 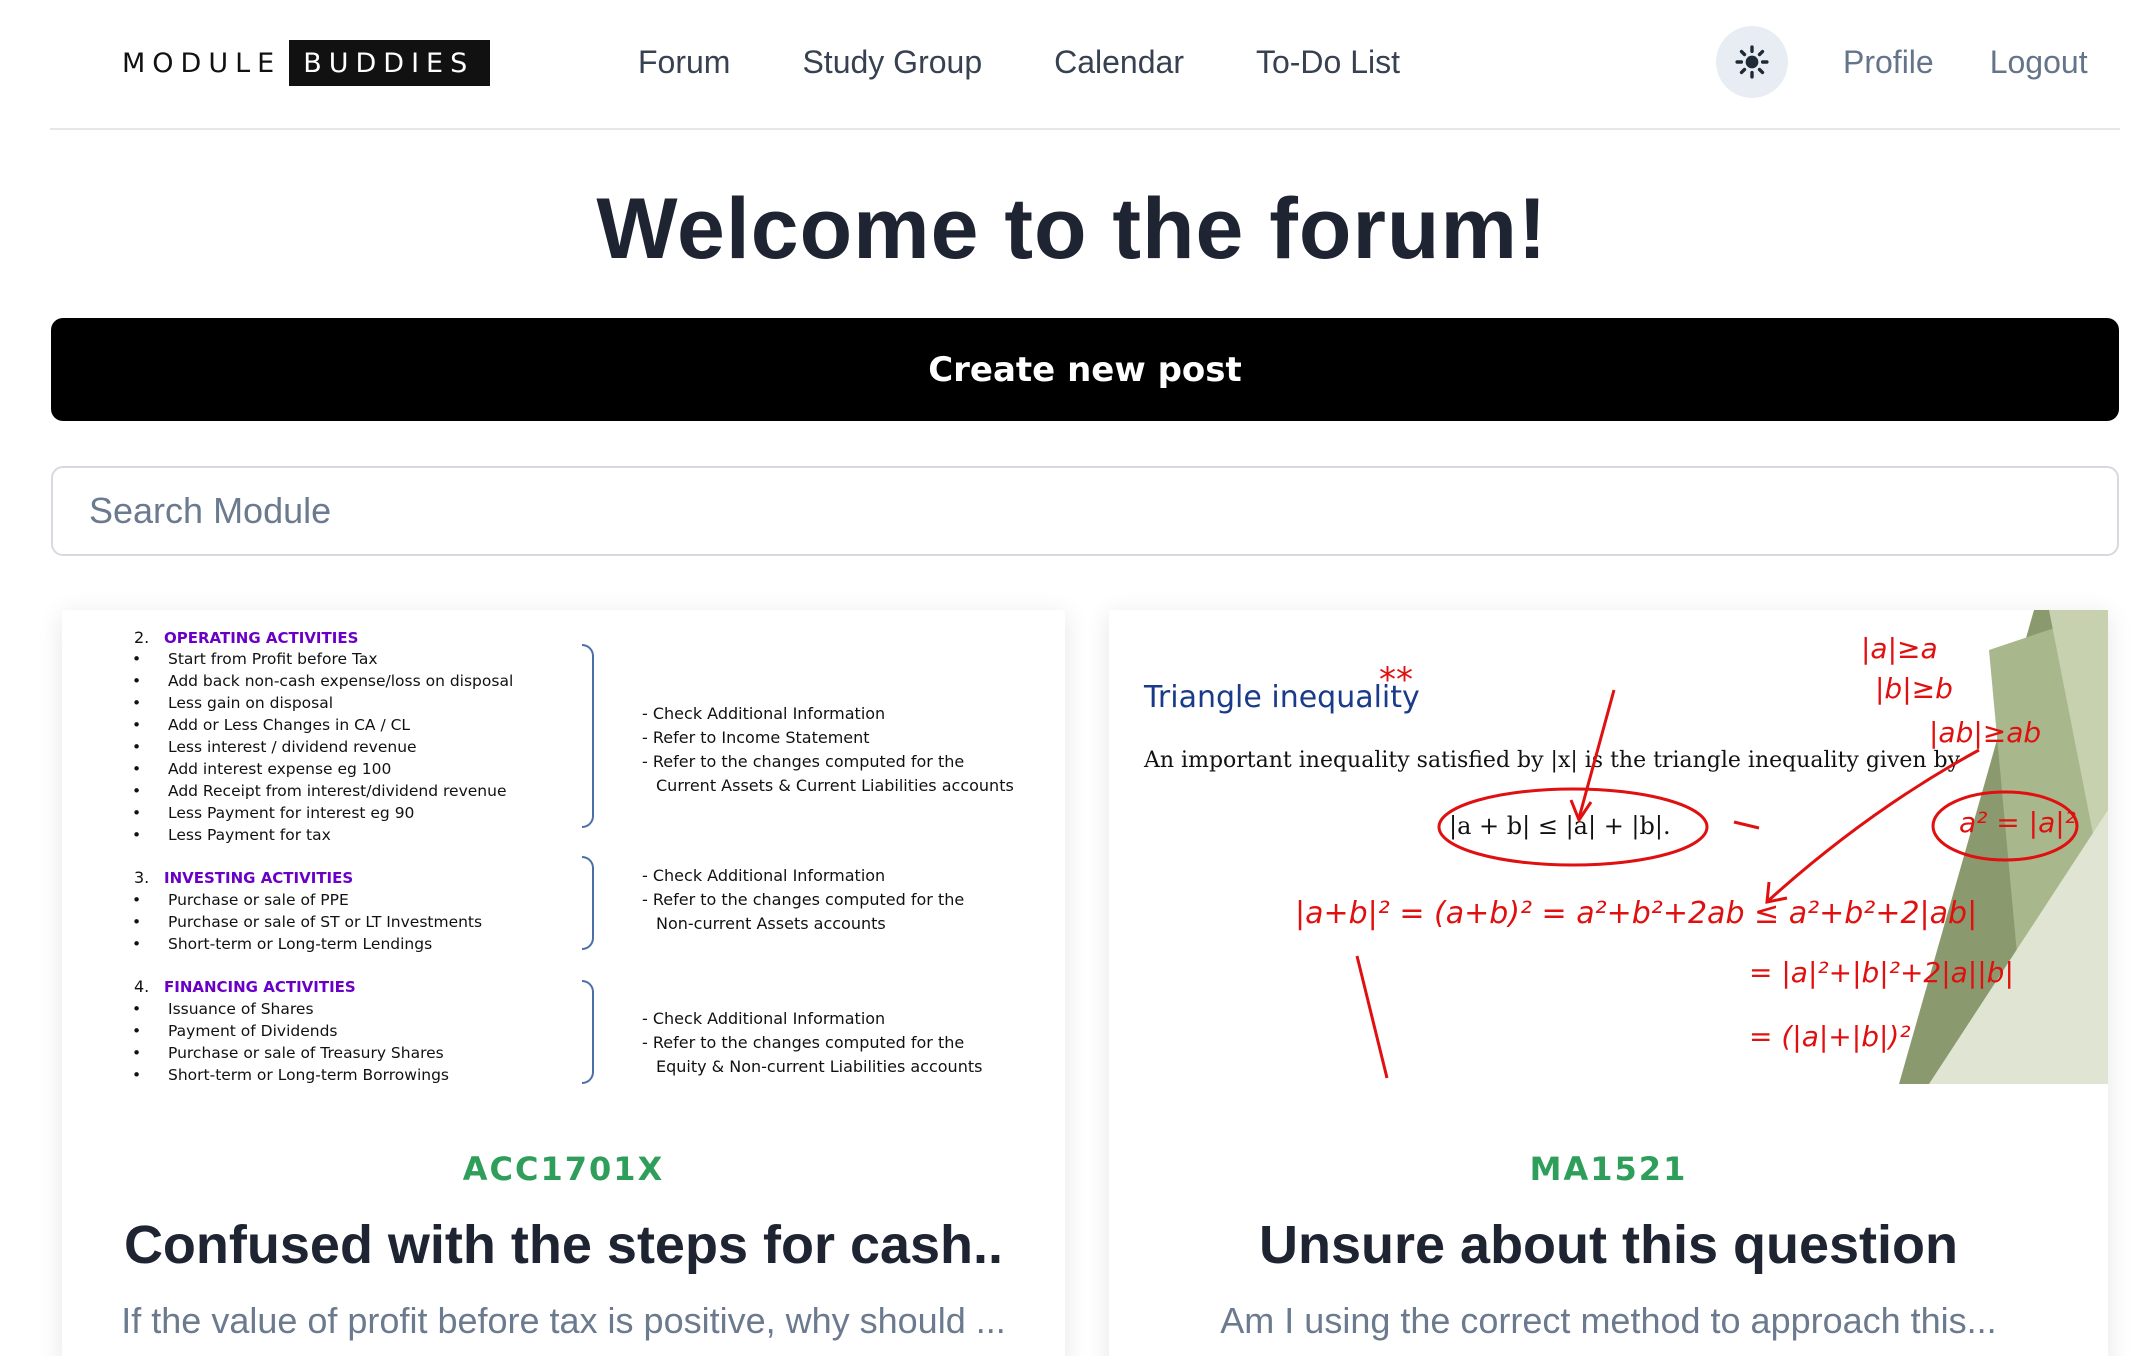 What do you see at coordinates (1985, 732) in the screenshot?
I see `annotation-line: |ab|≥ab` at bounding box center [1985, 732].